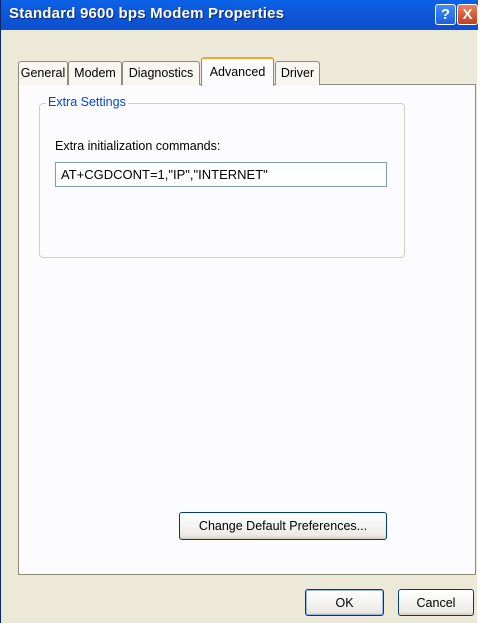 The height and width of the screenshot is (623, 488). Describe the element at coordinates (147, 13) in the screenshot. I see `window-title: Standard 9600 bps Modem Properties` at that location.